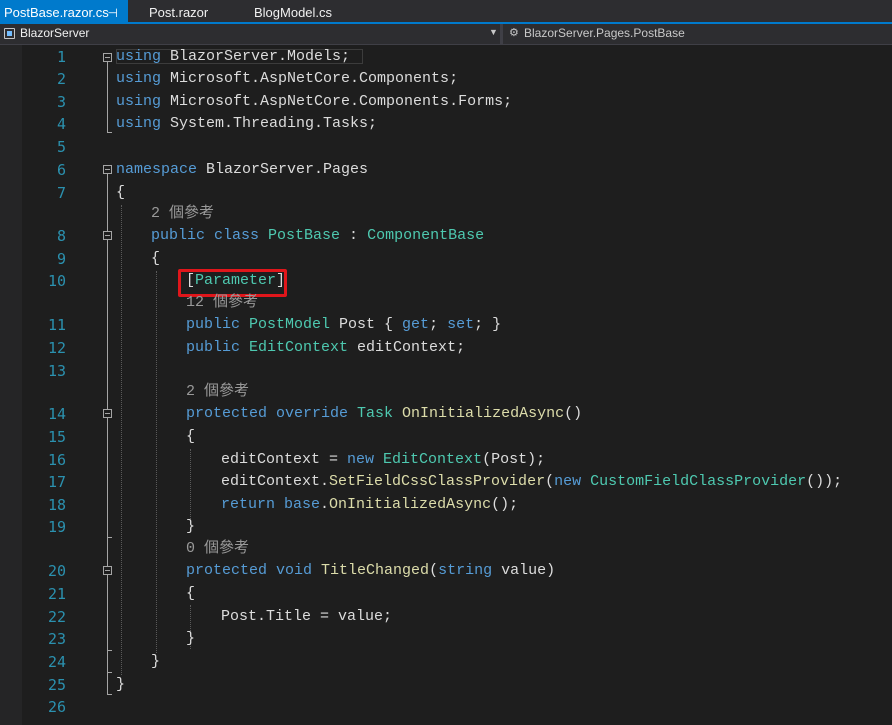 The image size is (892, 725). Describe the element at coordinates (61, 147) in the screenshot. I see `line-number: 5` at that location.